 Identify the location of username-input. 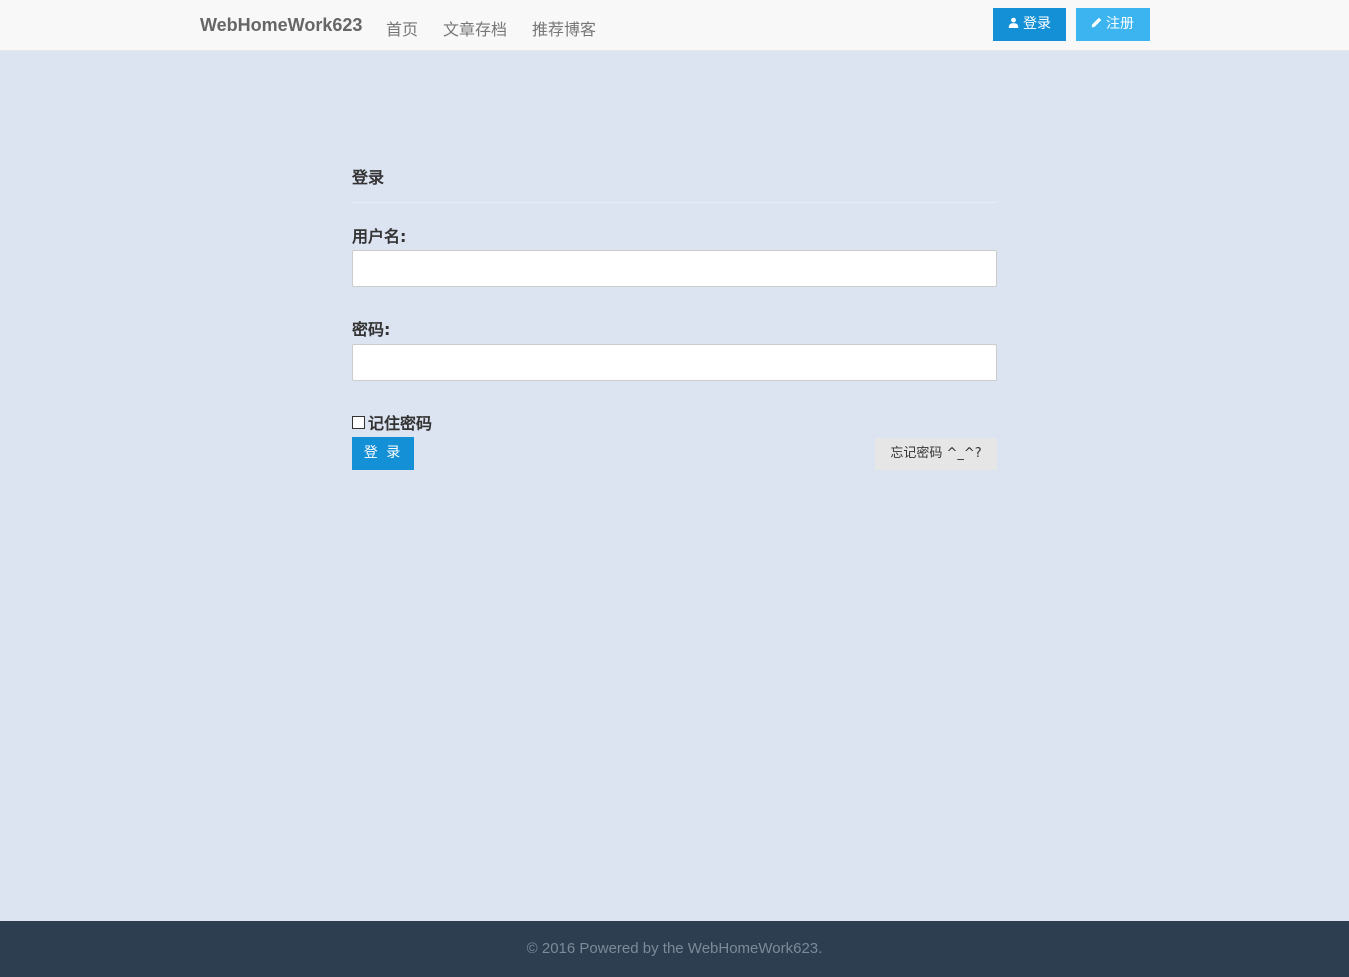
(674, 268).